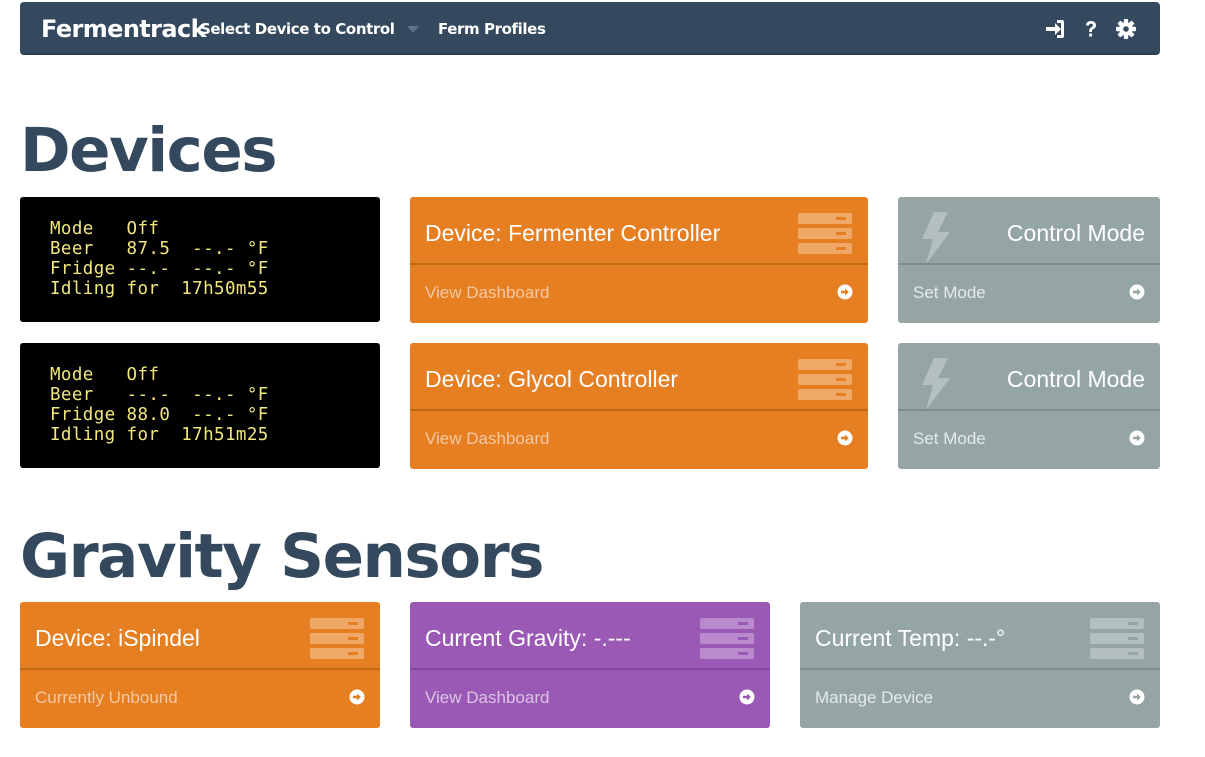  What do you see at coordinates (159, 289) in the screenshot?
I see `lcd-line: Idling for 17h50m55` at bounding box center [159, 289].